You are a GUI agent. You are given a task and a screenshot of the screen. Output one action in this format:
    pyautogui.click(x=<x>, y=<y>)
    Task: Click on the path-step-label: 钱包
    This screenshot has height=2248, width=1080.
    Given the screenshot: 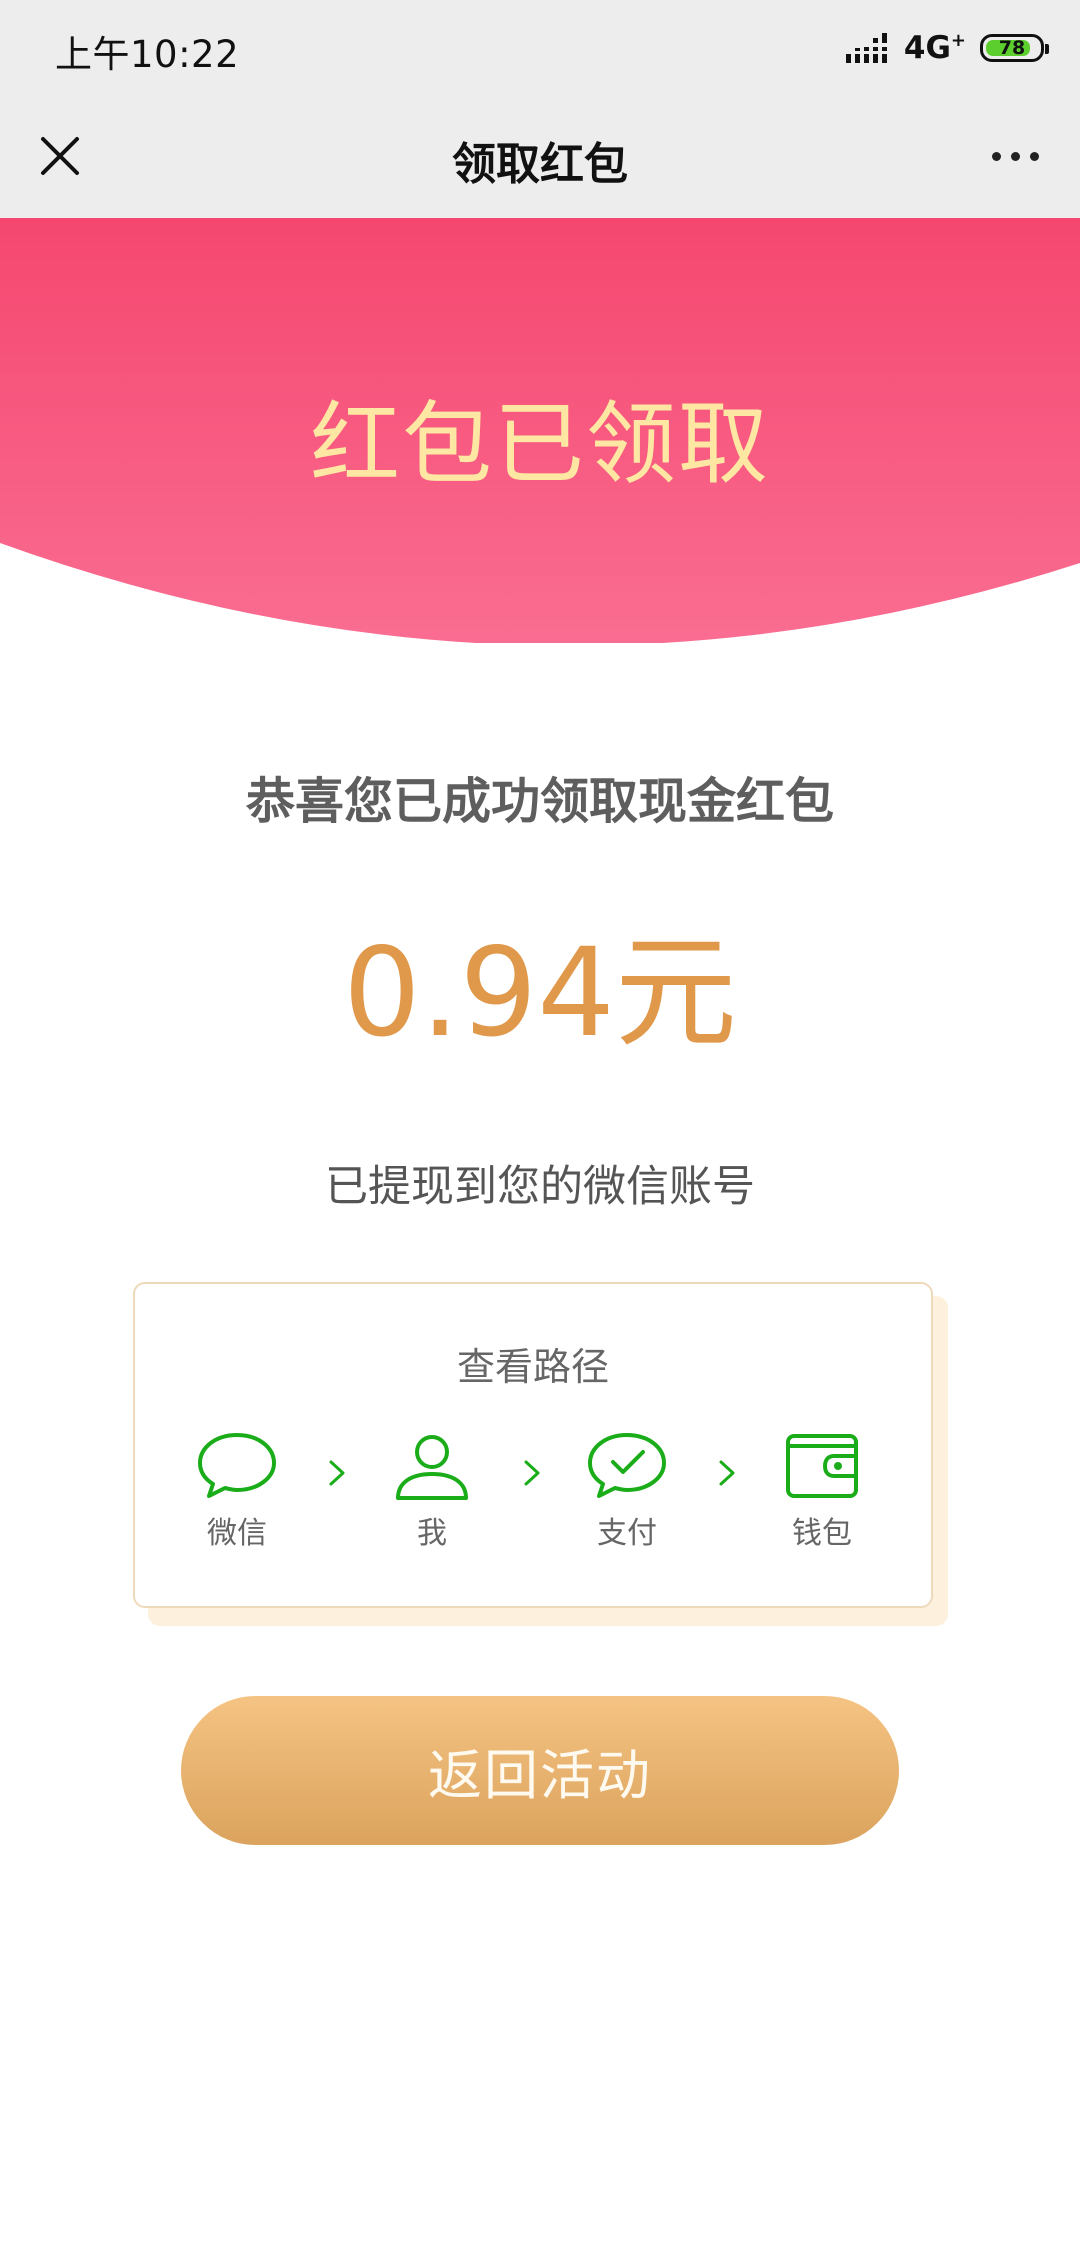 What is the action you would take?
    pyautogui.click(x=822, y=1533)
    